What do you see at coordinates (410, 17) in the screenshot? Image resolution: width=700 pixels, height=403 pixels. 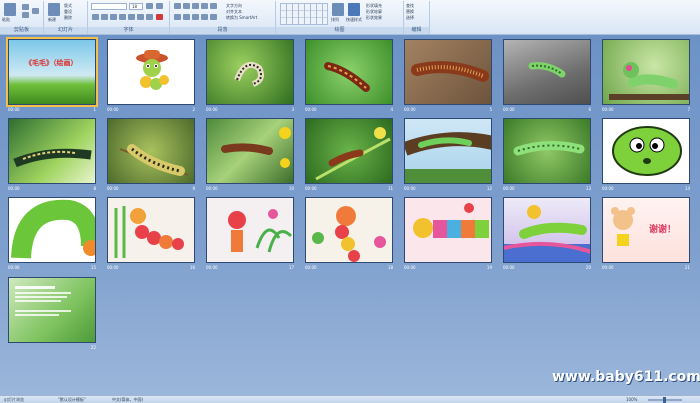 I see `select-button: 选择` at bounding box center [410, 17].